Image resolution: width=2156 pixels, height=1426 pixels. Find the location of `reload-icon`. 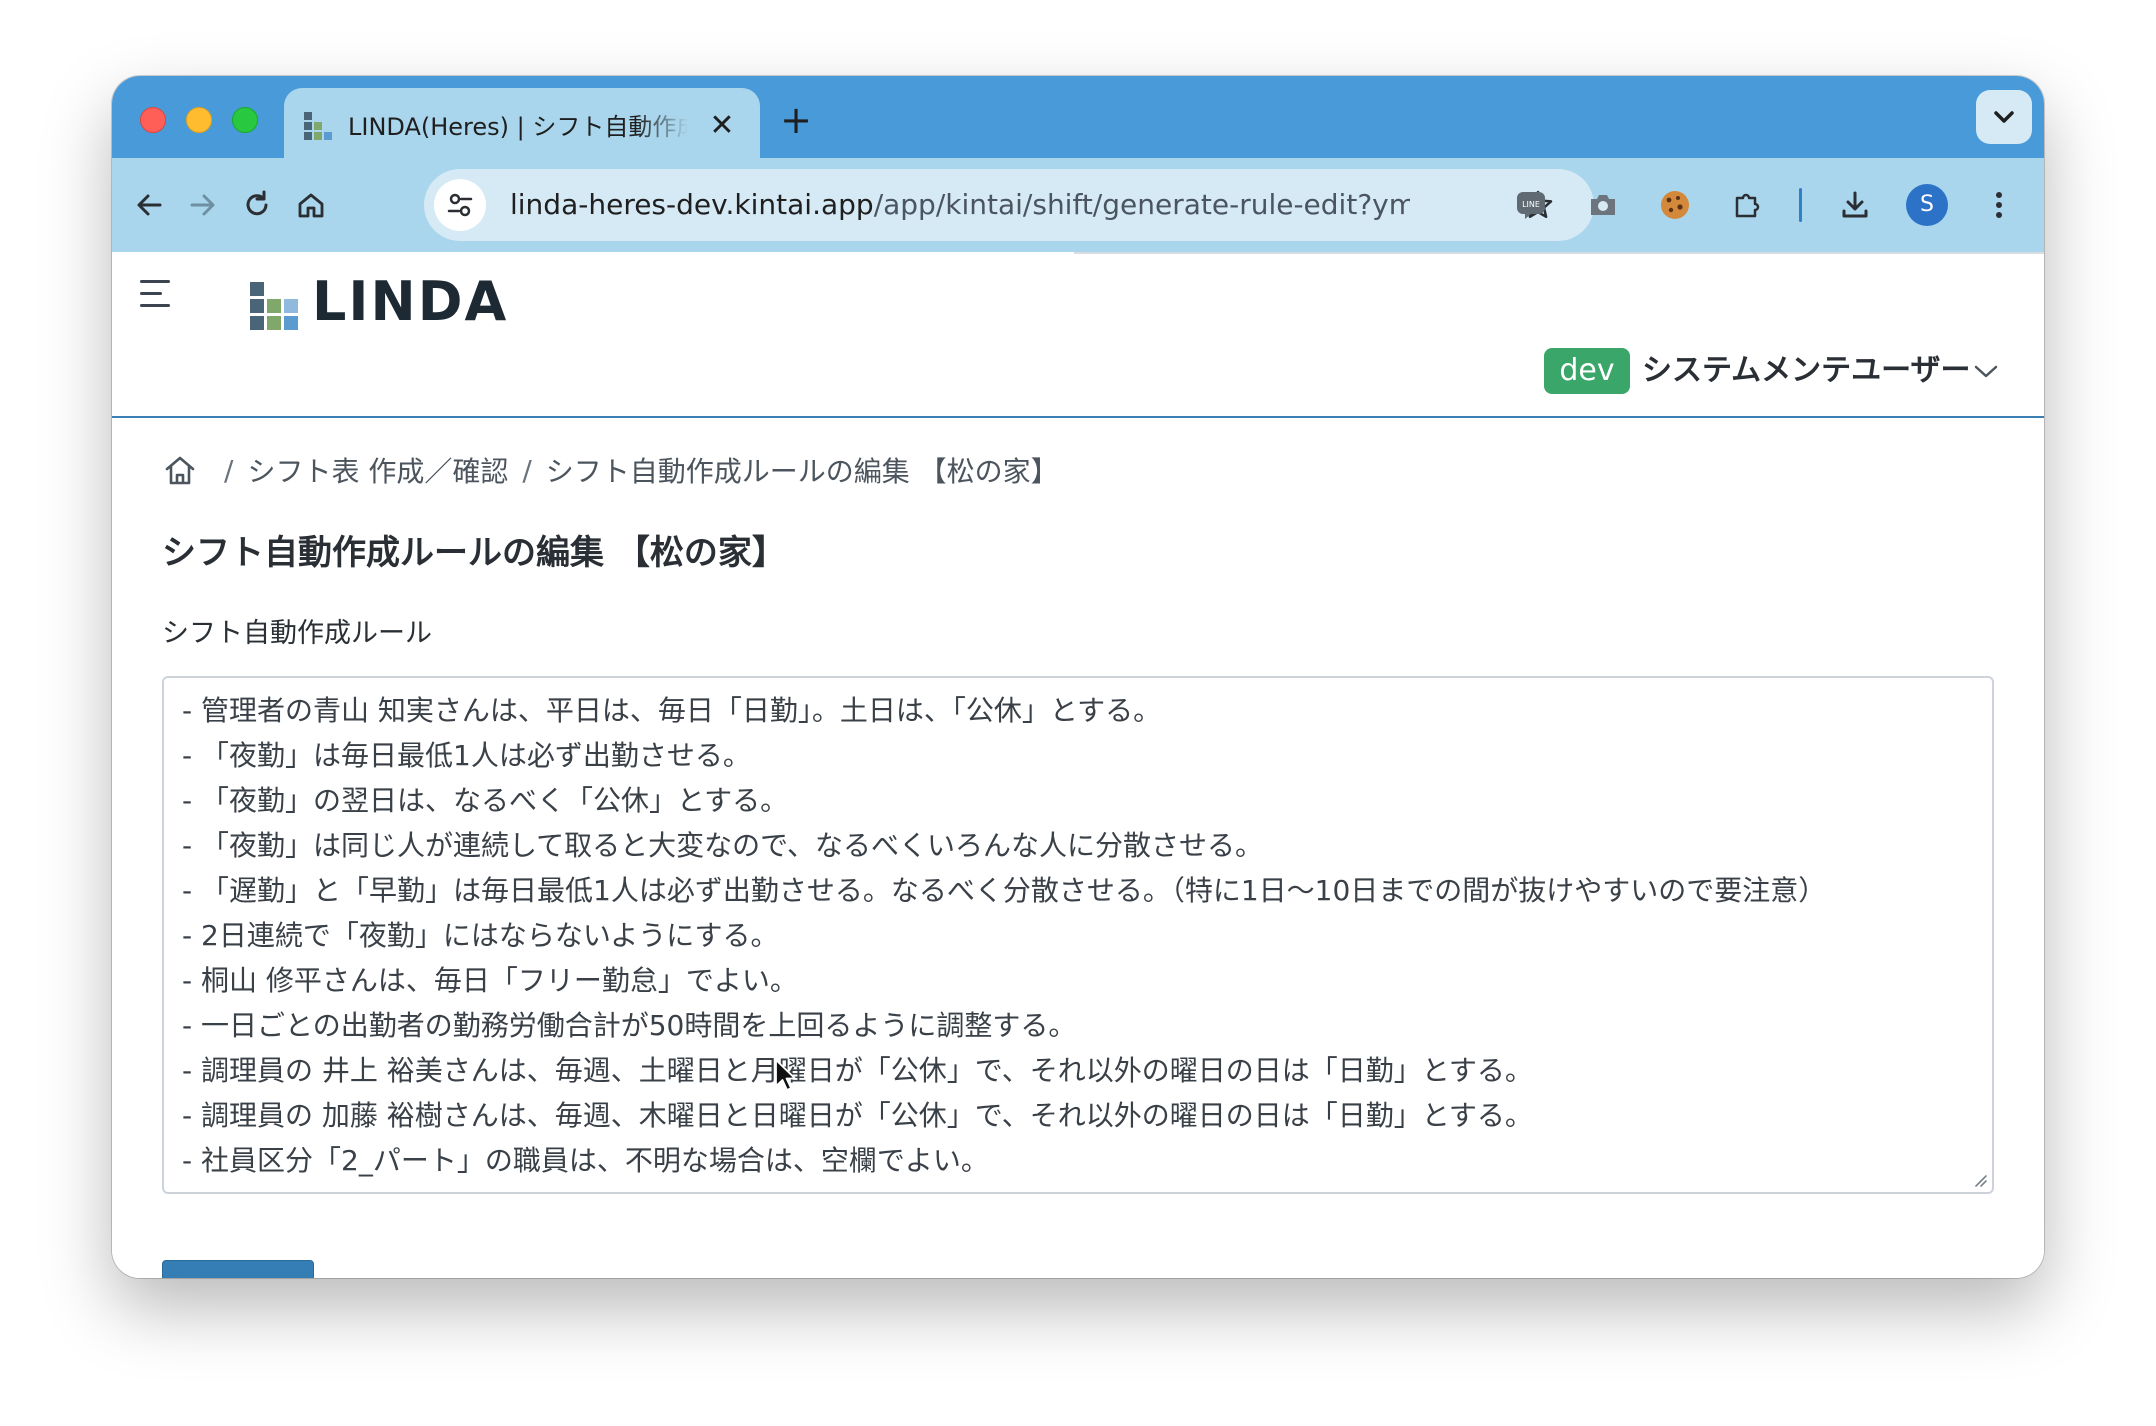

reload-icon is located at coordinates (257, 203).